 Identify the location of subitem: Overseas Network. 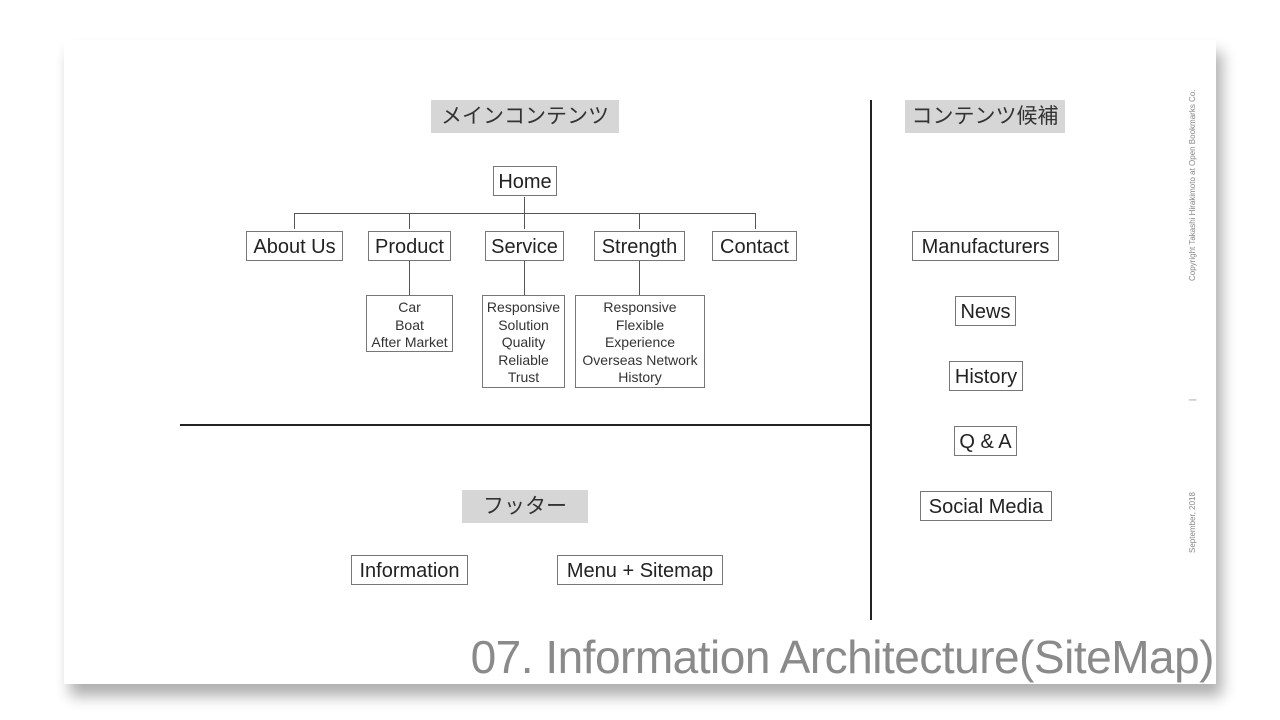
(640, 359).